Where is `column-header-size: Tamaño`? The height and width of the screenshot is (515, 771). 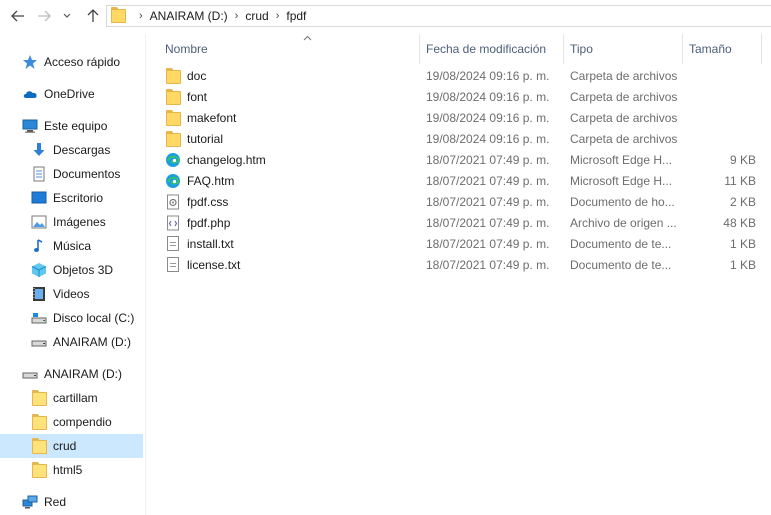 column-header-size: Tamaño is located at coordinates (724, 49).